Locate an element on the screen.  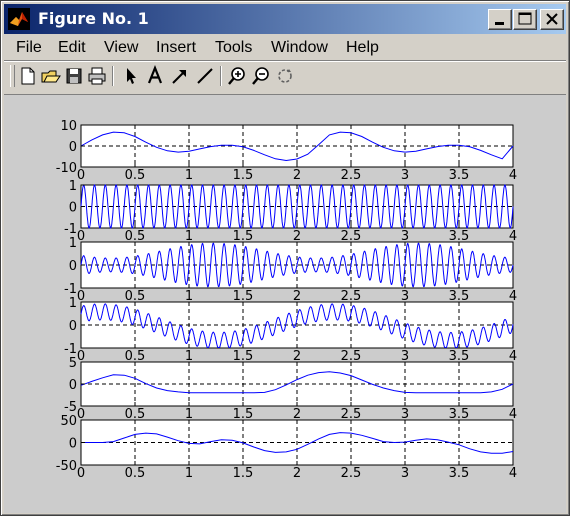
menu-divider is located at coordinates (285, 61).